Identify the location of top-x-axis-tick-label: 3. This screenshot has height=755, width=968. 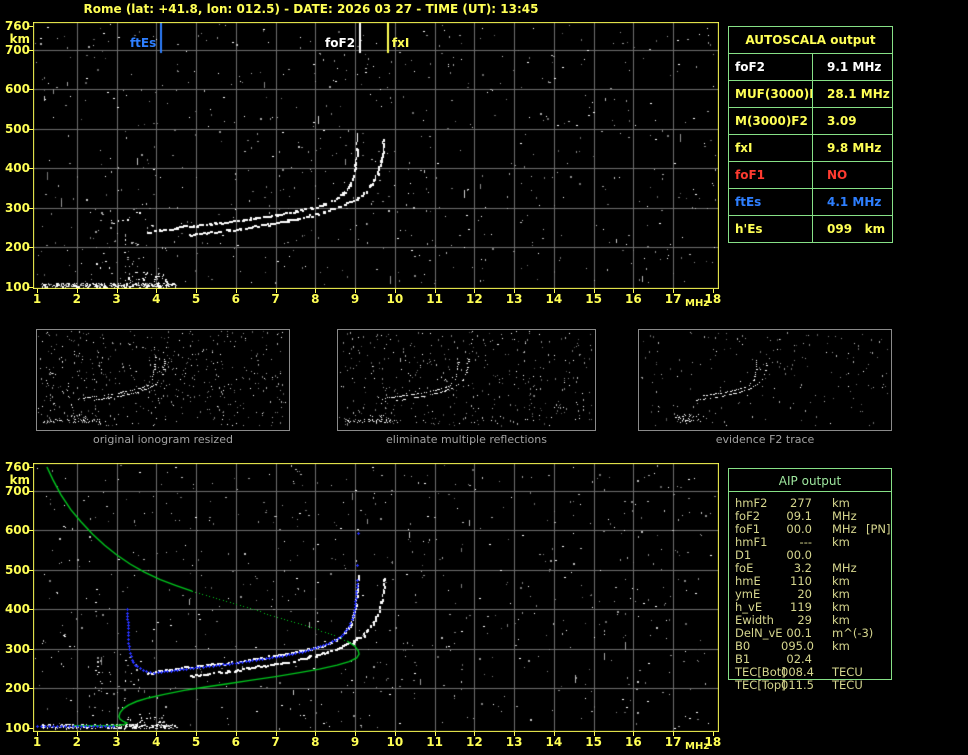
(116, 299).